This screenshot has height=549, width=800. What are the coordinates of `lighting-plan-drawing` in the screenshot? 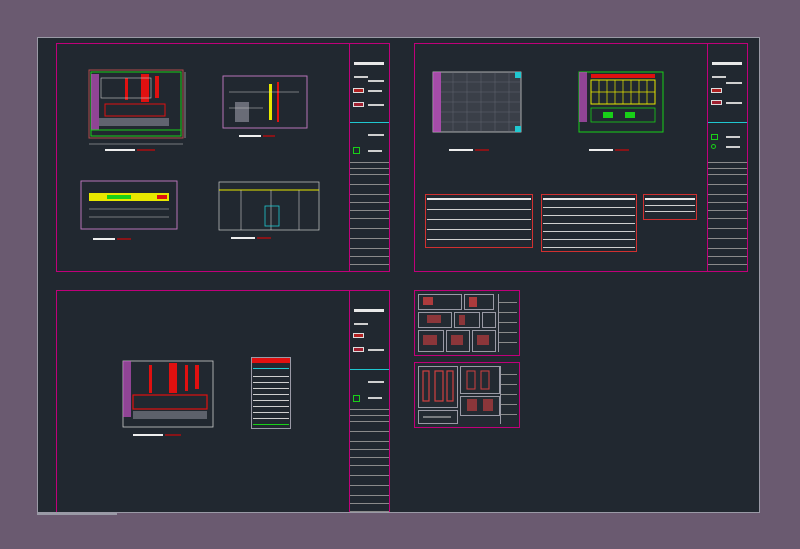 It's located at (624, 113).